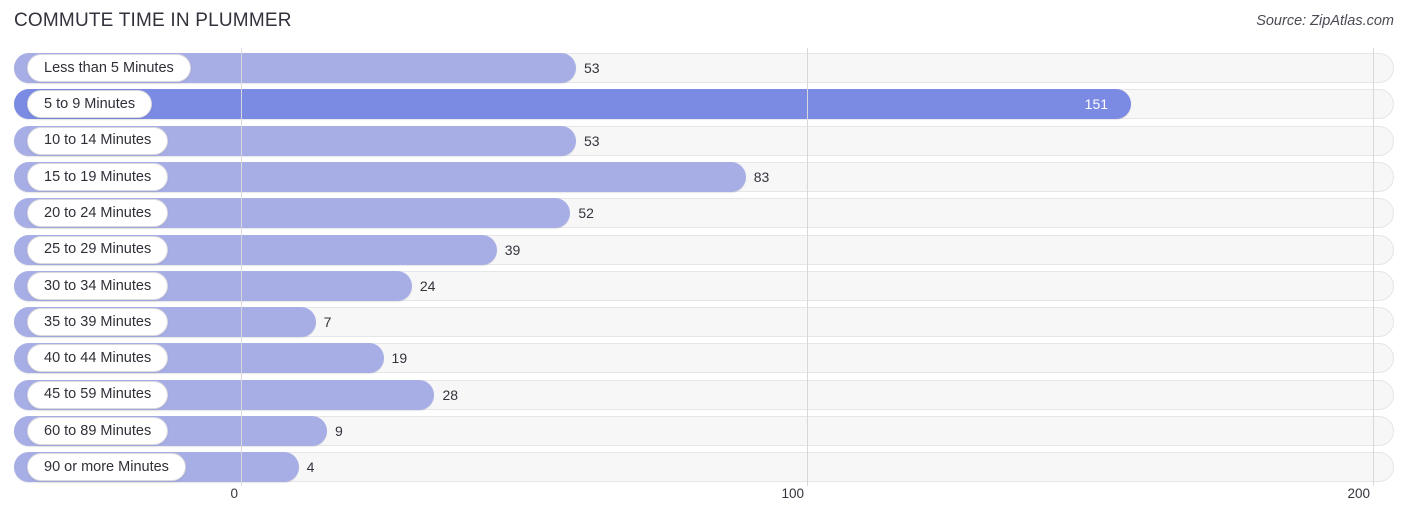 Image resolution: width=1406 pixels, height=523 pixels. Describe the element at coordinates (704, 176) in the screenshot. I see `bar-row: 15 to 19 Minutes 83` at that location.